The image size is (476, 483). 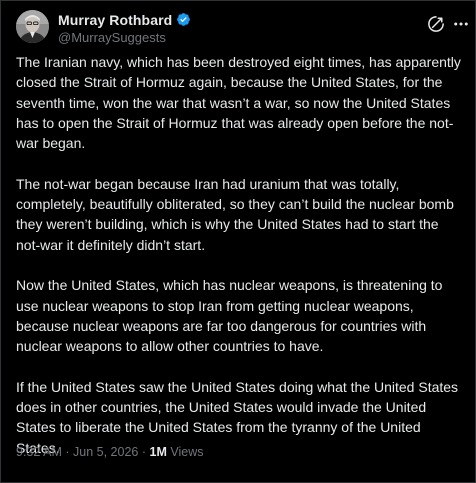 What do you see at coordinates (183, 19) in the screenshot?
I see `verified-badge-icon` at bounding box center [183, 19].